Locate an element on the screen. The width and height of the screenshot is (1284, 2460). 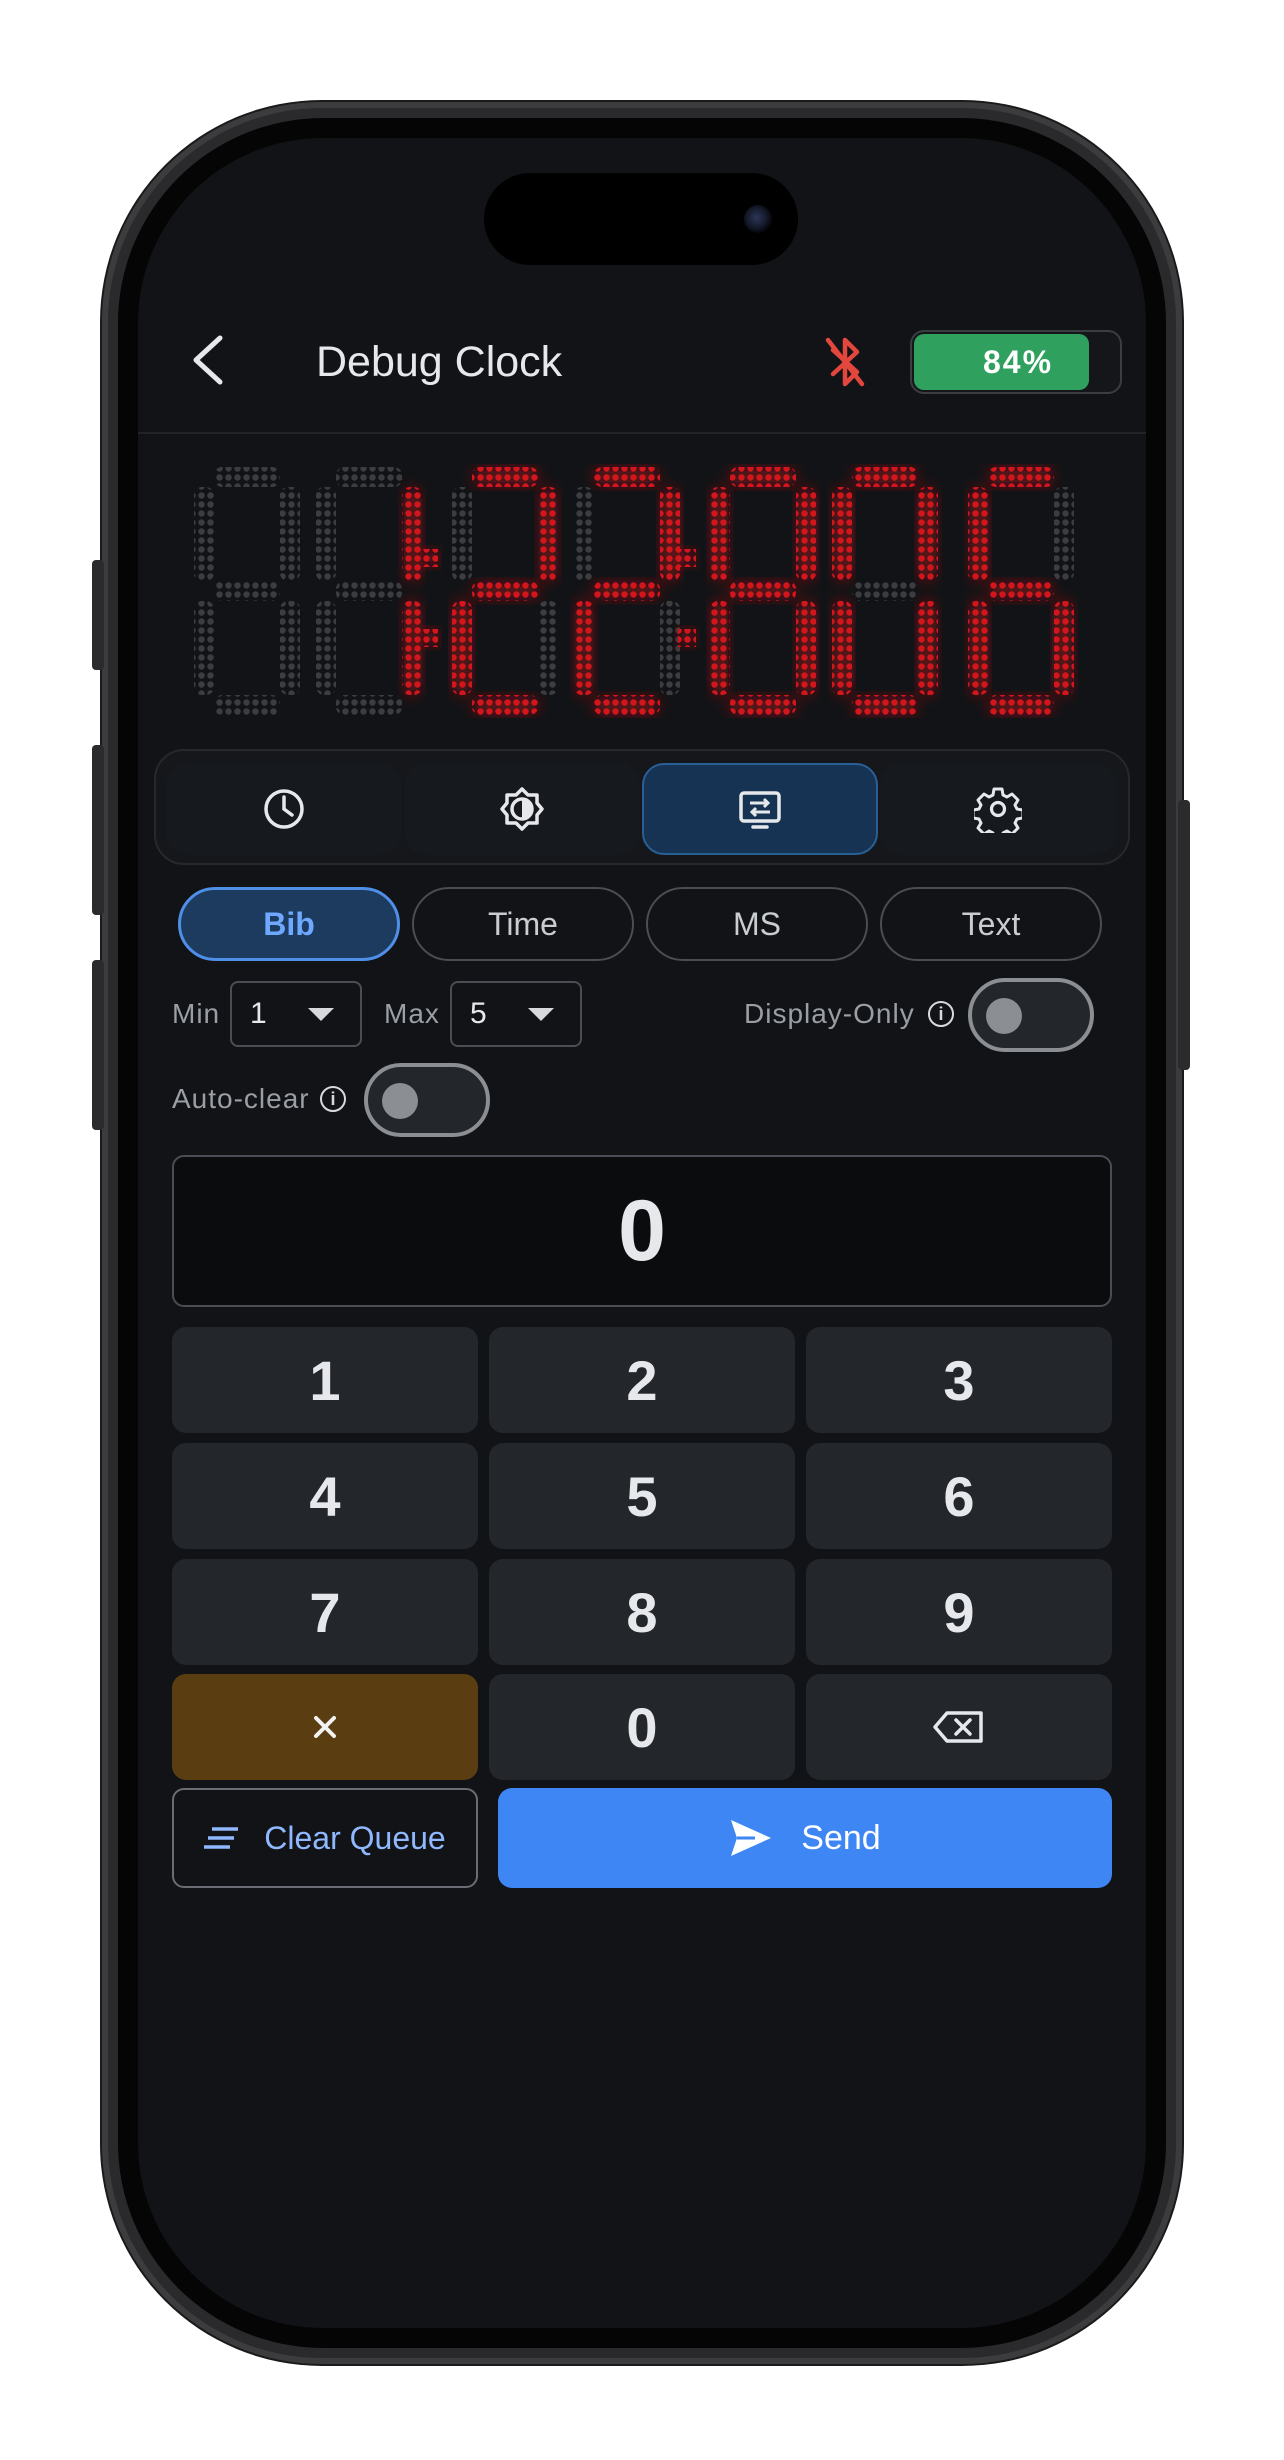
key-backspace is located at coordinates (959, 1727).